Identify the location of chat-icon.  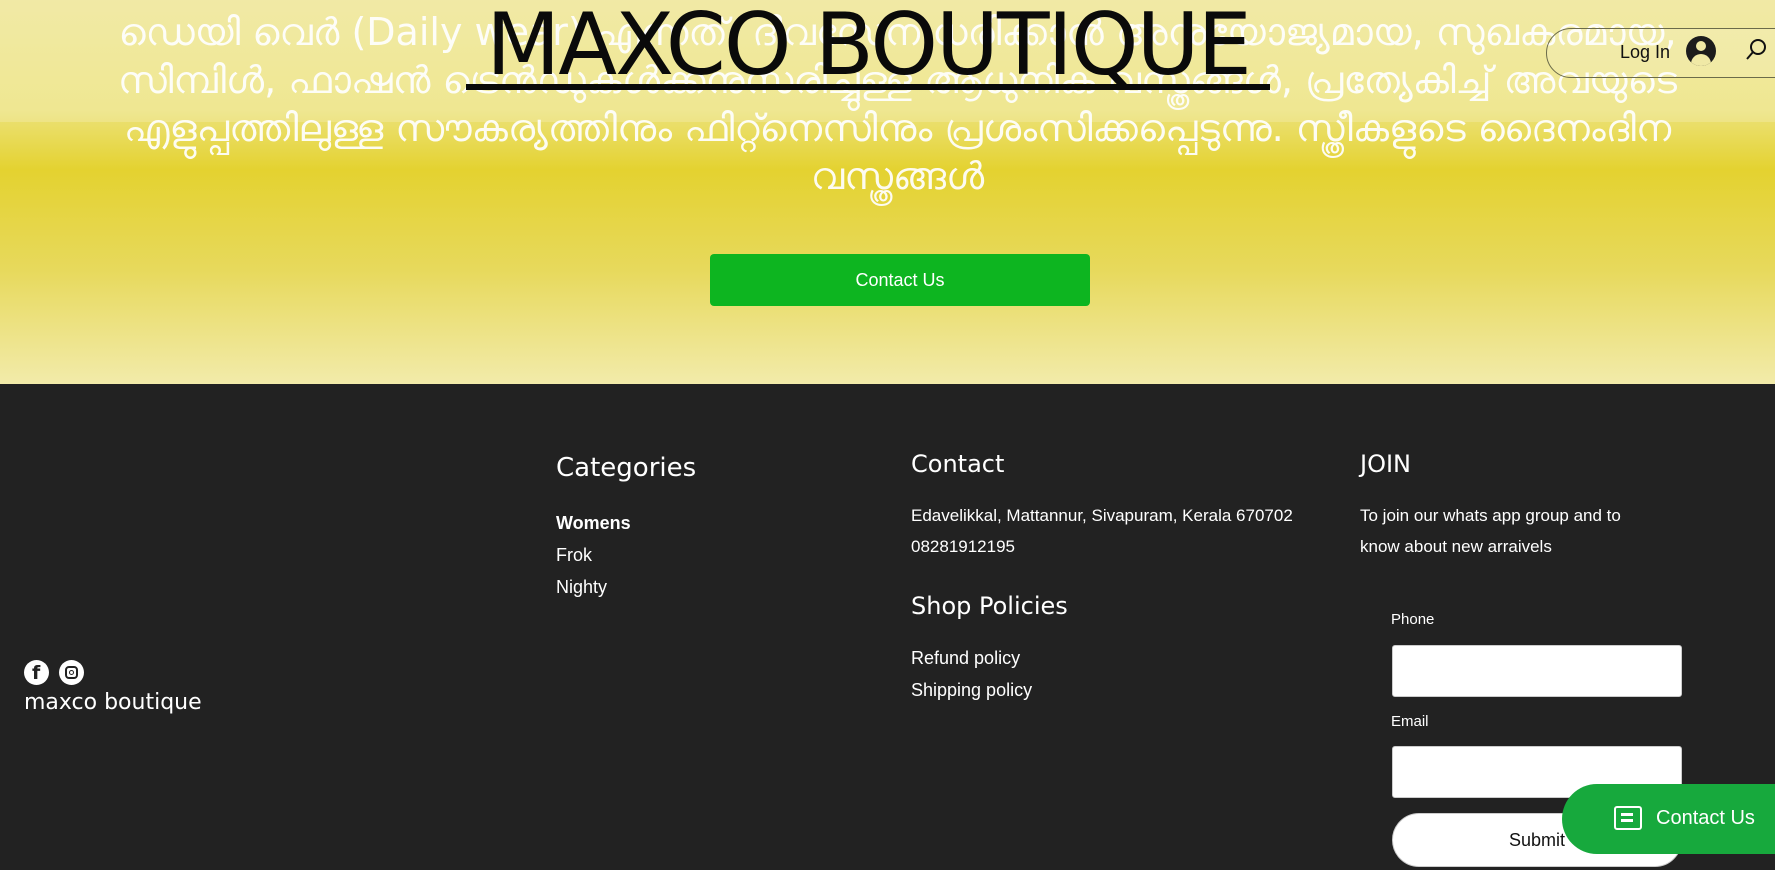
(1628, 818).